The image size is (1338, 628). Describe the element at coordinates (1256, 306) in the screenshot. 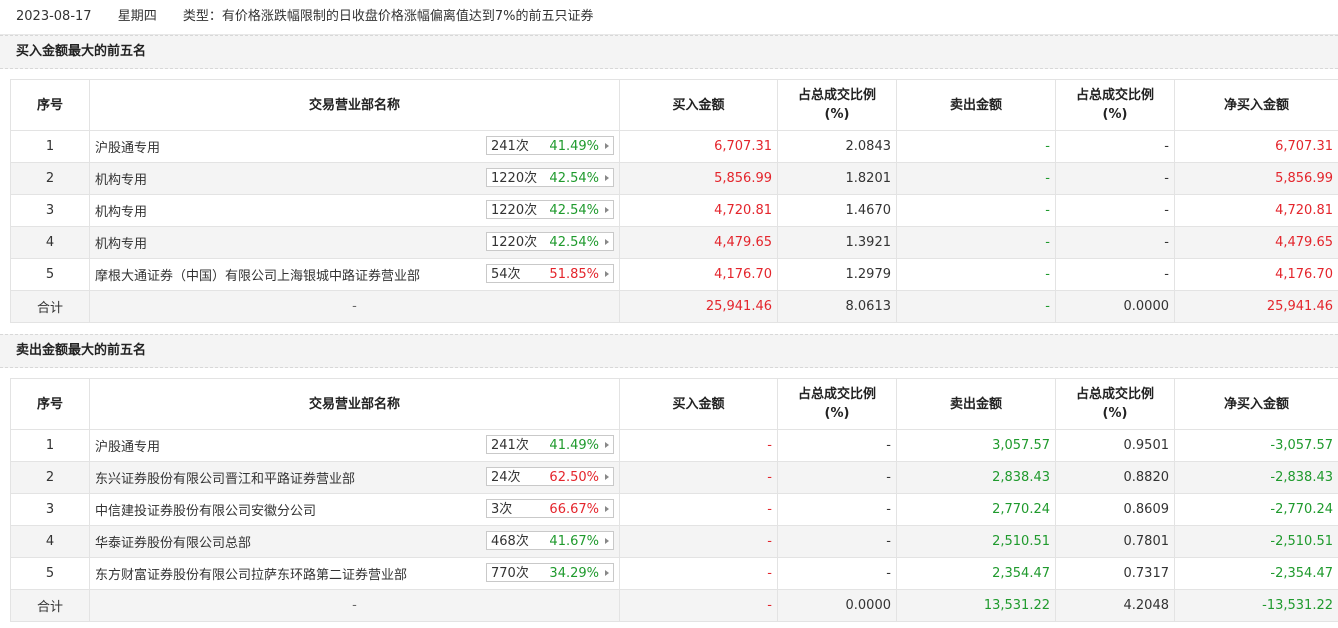

I see `total-net: 25,941.46` at that location.